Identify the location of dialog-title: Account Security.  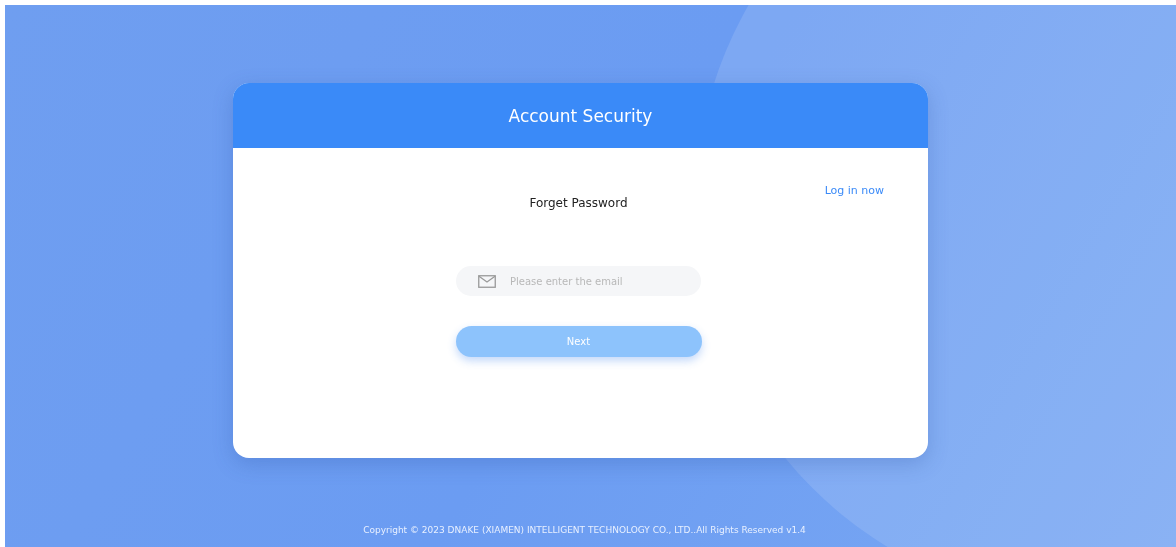
(580, 115).